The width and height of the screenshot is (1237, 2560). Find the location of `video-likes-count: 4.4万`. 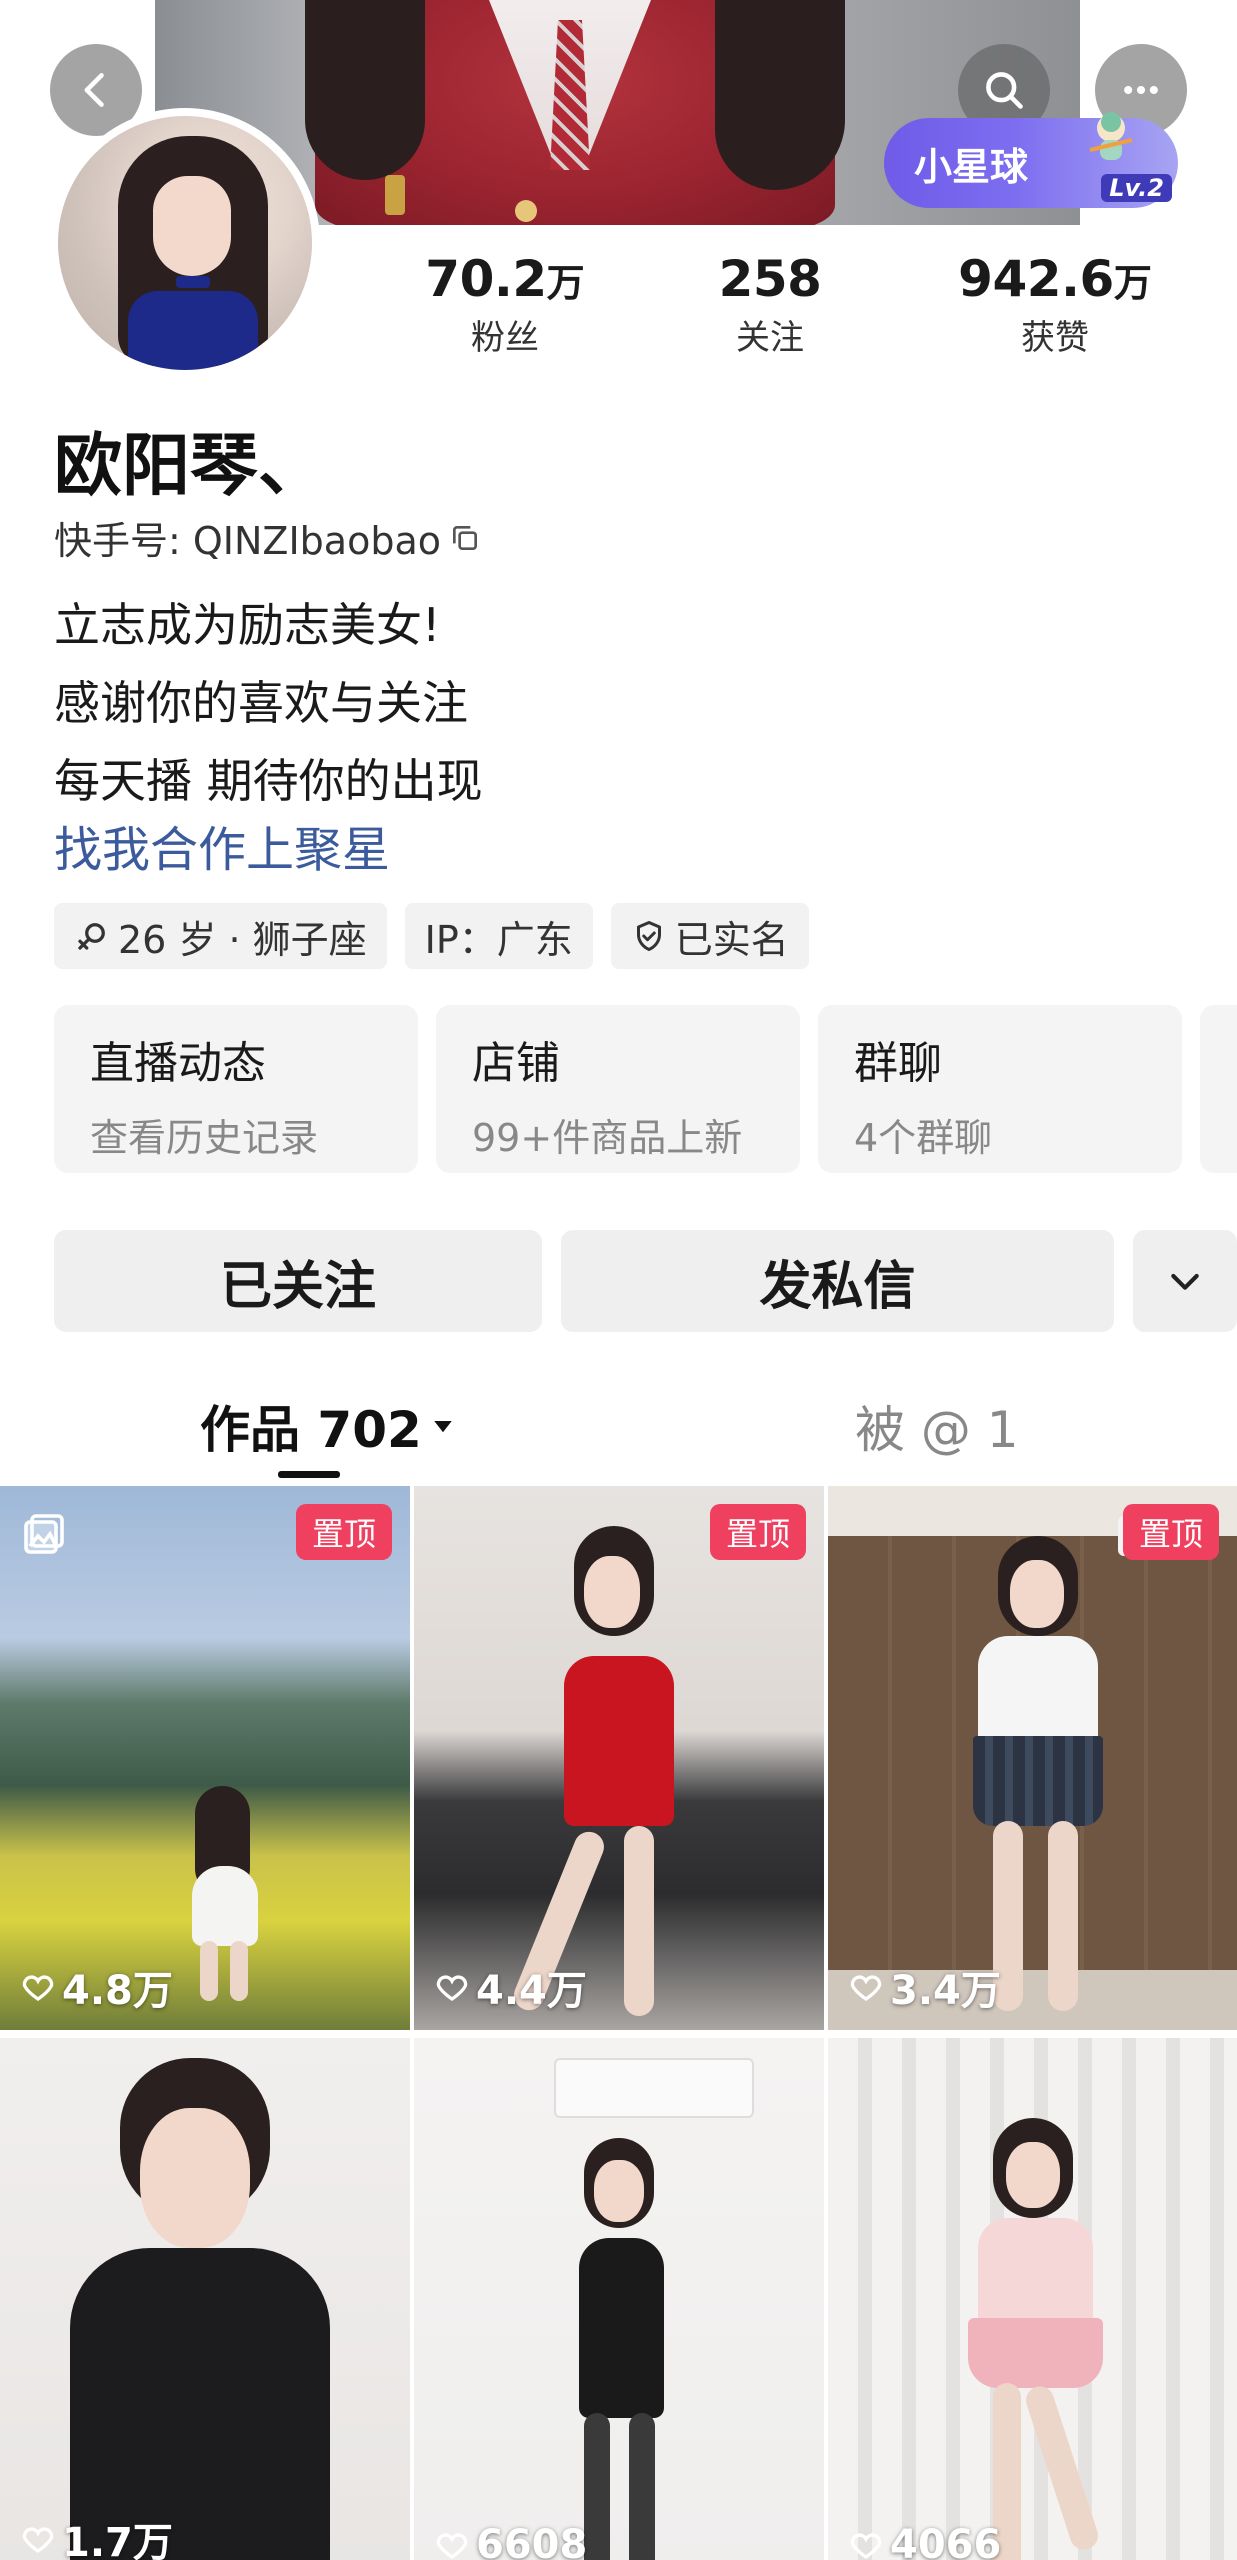

video-likes-count: 4.4万 is located at coordinates (531, 1991).